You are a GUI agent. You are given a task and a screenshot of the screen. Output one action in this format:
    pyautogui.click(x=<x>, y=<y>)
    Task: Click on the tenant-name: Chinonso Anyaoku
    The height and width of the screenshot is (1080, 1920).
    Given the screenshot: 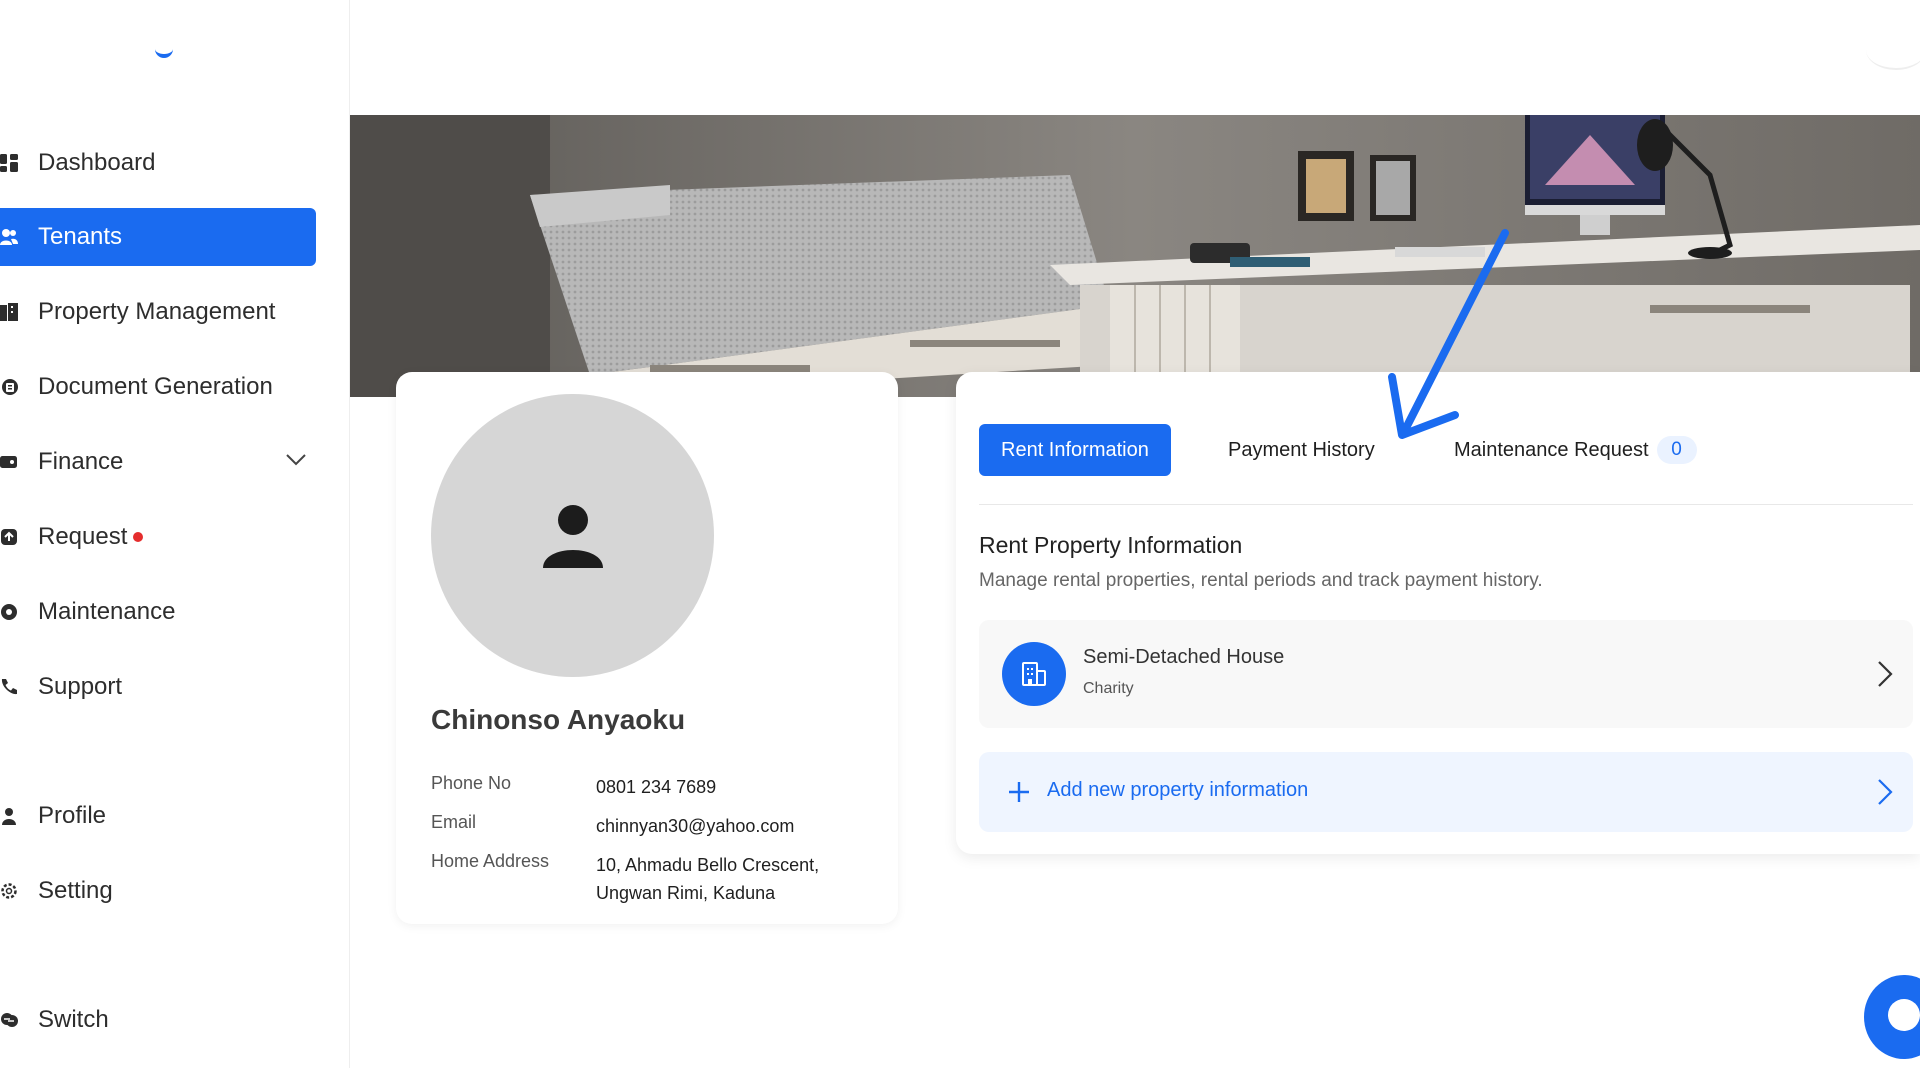 What is the action you would take?
    pyautogui.click(x=558, y=719)
    